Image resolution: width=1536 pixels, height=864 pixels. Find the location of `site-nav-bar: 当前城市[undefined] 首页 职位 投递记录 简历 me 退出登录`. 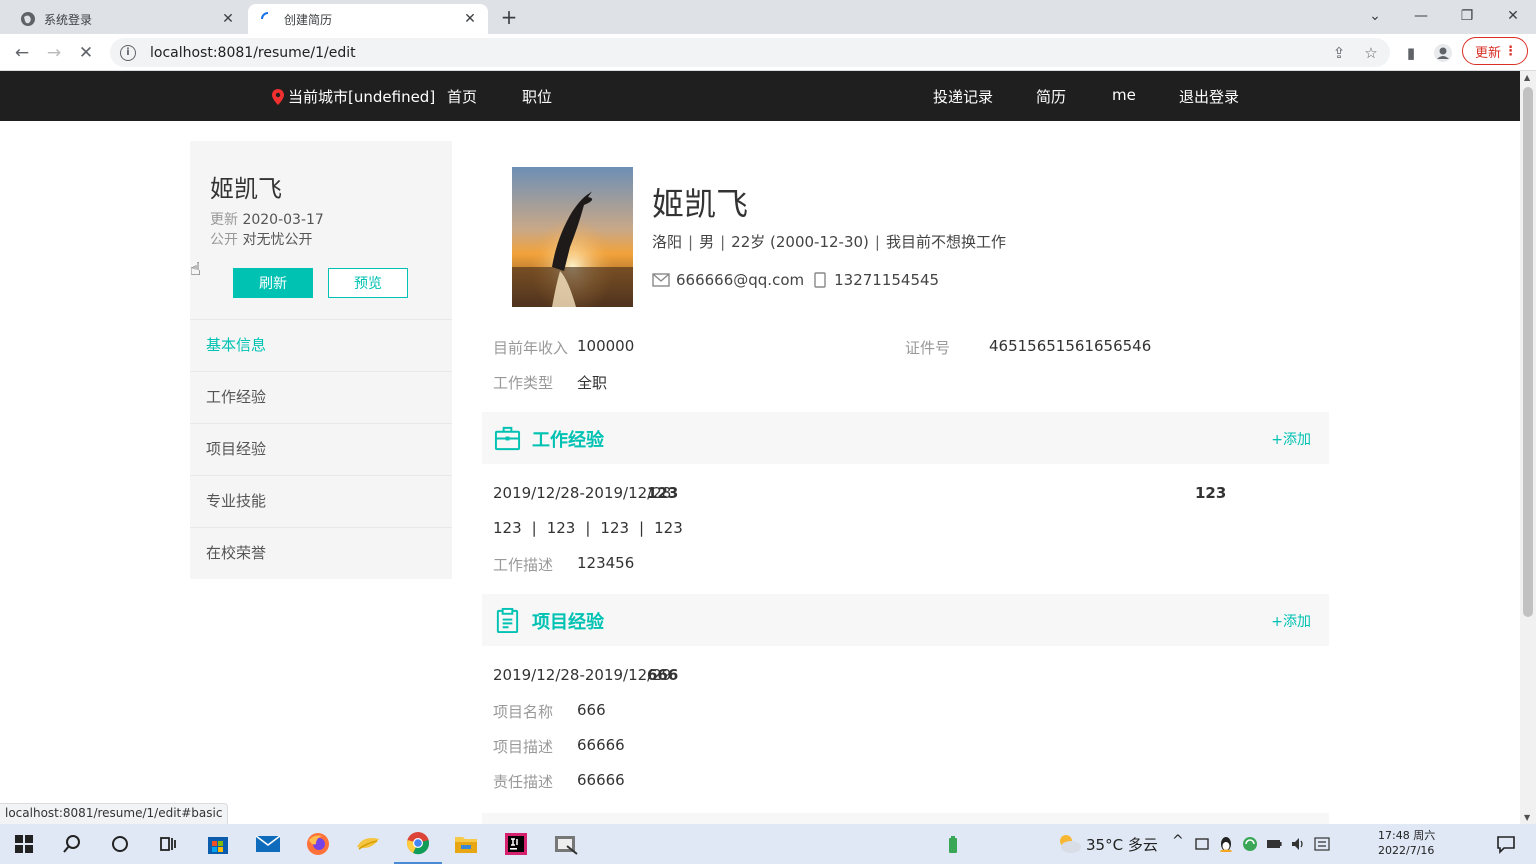

site-nav-bar: 当前城市[undefined] 首页 职位 投递记录 简历 me 退出登录 is located at coordinates (760, 96).